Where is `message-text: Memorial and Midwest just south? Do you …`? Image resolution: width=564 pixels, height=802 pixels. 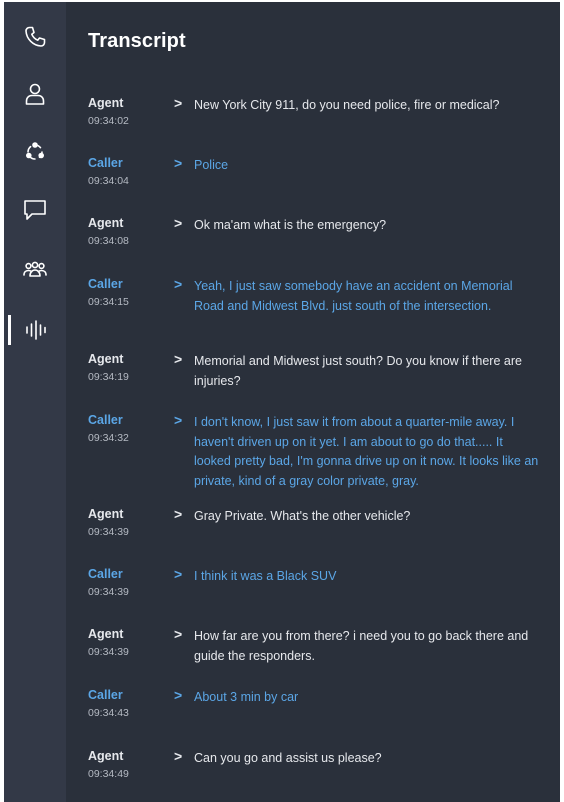 message-text: Memorial and Midwest just south? Do you … is located at coordinates (358, 371).